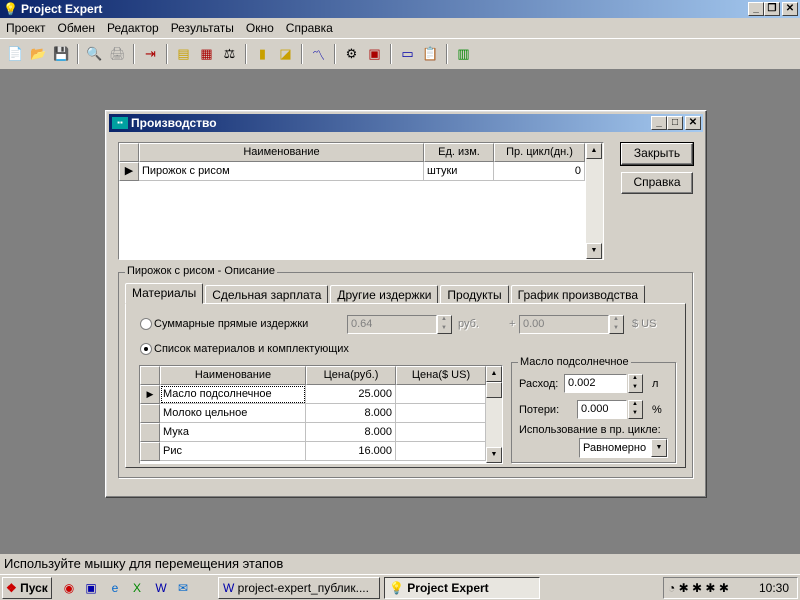 This screenshot has width=800, height=600. I want to click on help-button: Справка, so click(657, 183).